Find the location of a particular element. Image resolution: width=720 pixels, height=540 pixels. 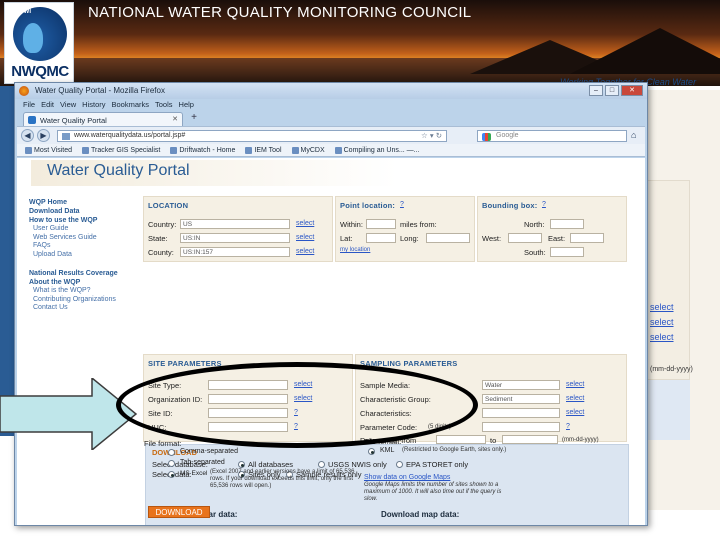

all-databases-radio is located at coordinates (241, 464).